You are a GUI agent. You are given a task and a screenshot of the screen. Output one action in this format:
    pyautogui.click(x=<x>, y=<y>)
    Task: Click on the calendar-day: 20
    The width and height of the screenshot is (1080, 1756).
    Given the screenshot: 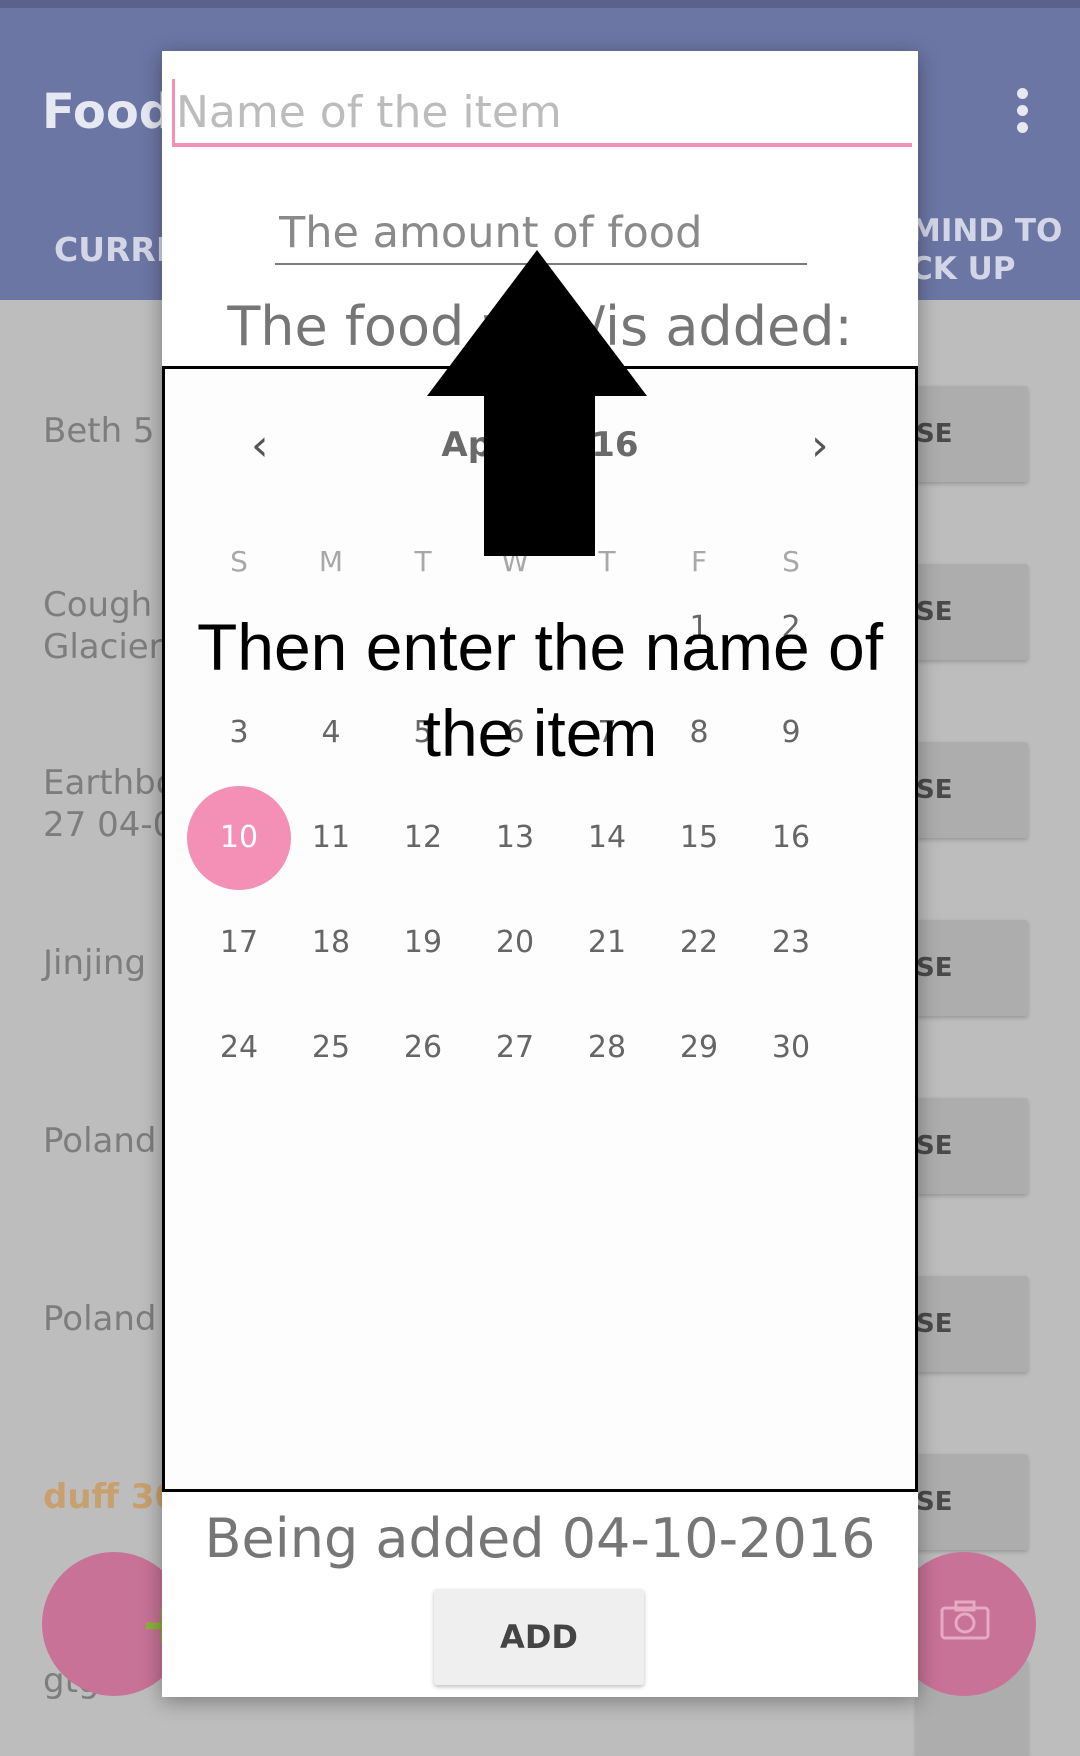 What is the action you would take?
    pyautogui.click(x=515, y=943)
    